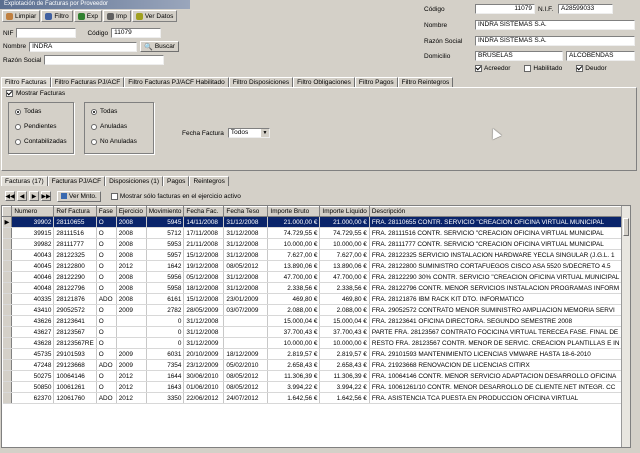 This screenshot has height=453, width=640. I want to click on first-record-icon: ◀◀, so click(10, 196).